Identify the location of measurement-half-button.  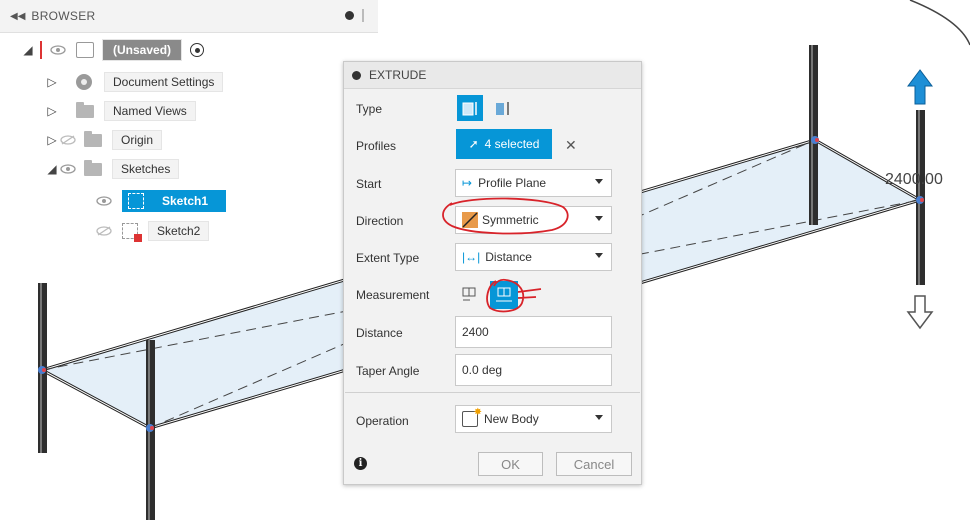
(469, 294).